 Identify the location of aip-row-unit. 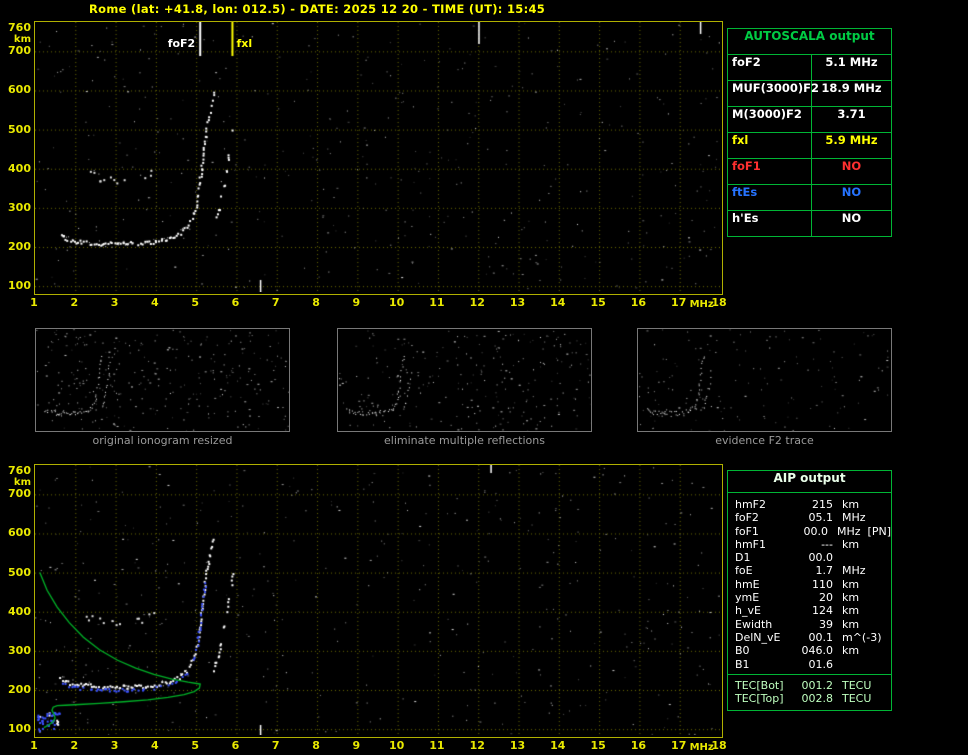
(851, 557).